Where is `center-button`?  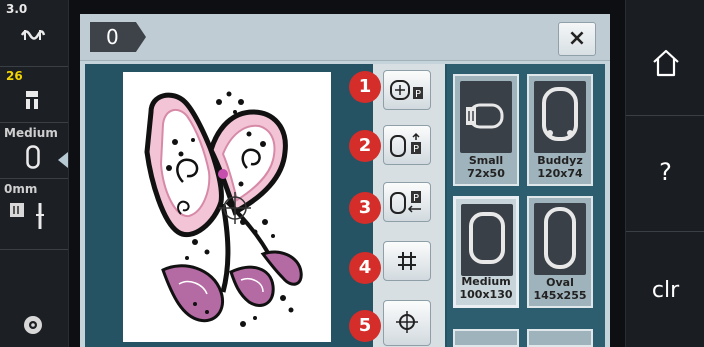 center-button is located at coordinates (407, 323).